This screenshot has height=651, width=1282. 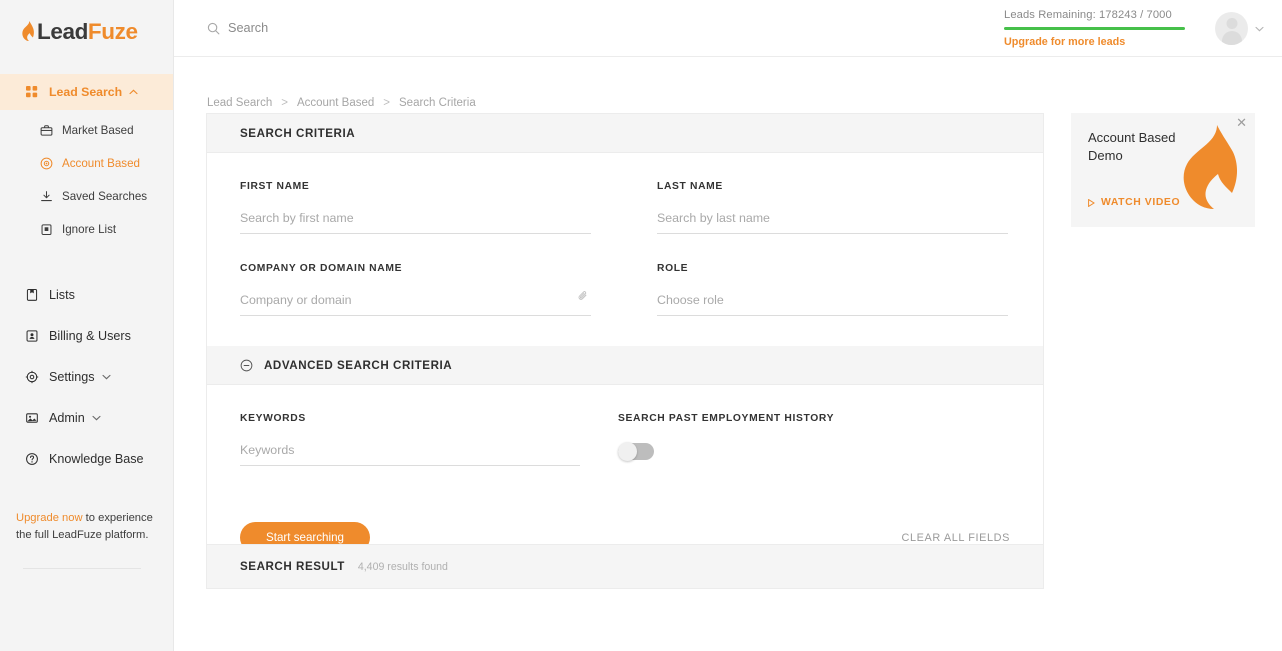 What do you see at coordinates (583, 298) in the screenshot?
I see `paperclip-icon` at bounding box center [583, 298].